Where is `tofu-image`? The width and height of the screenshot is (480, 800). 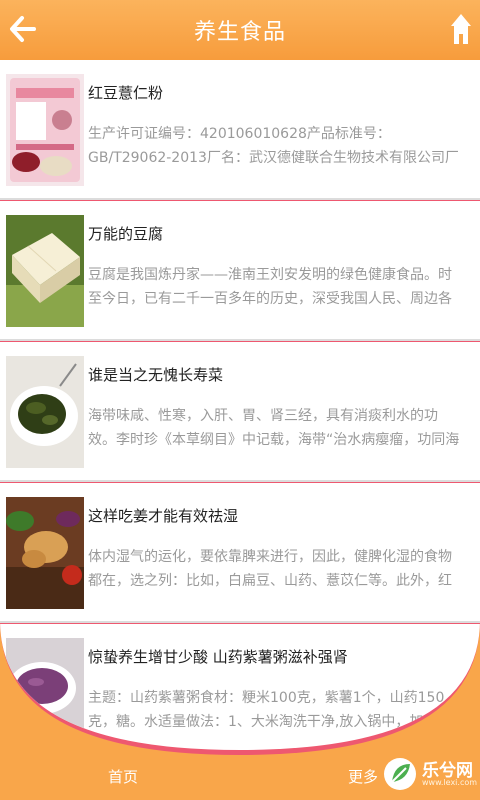 tofu-image is located at coordinates (45, 271).